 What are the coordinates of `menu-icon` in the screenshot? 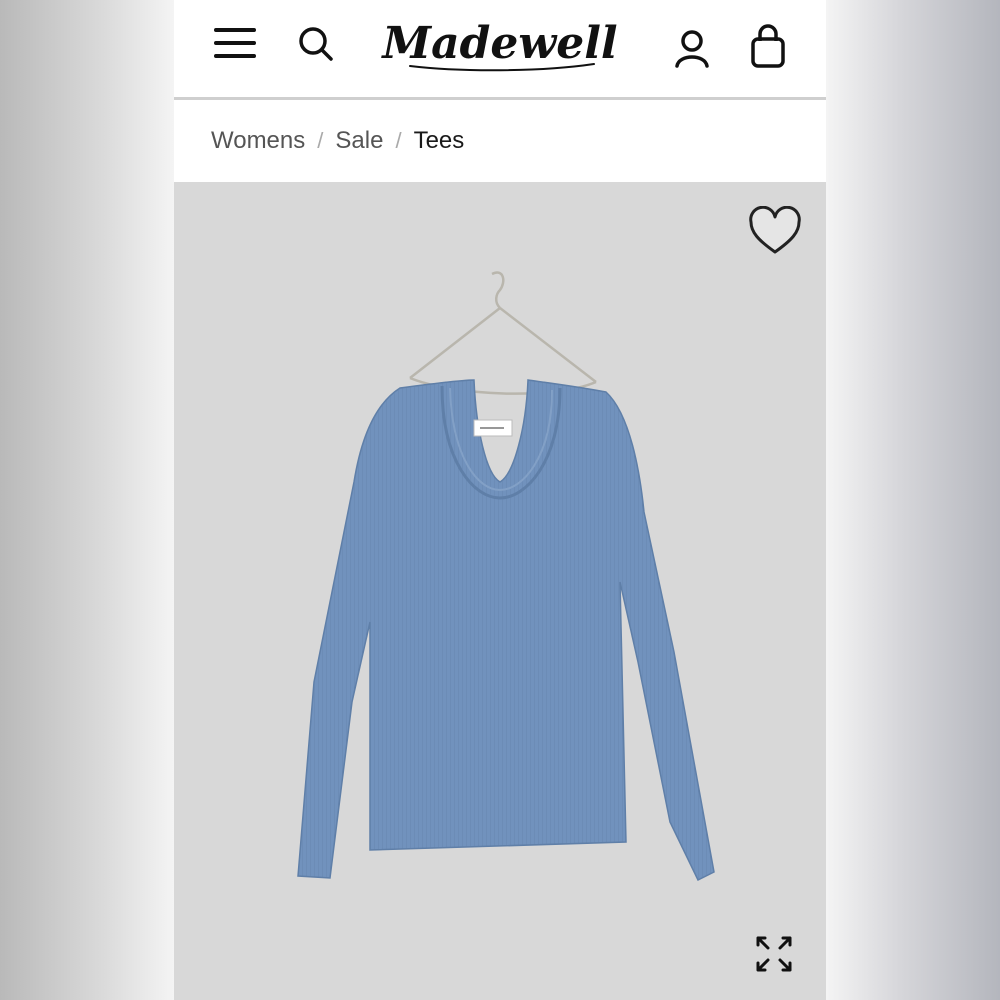 It's located at (235, 43).